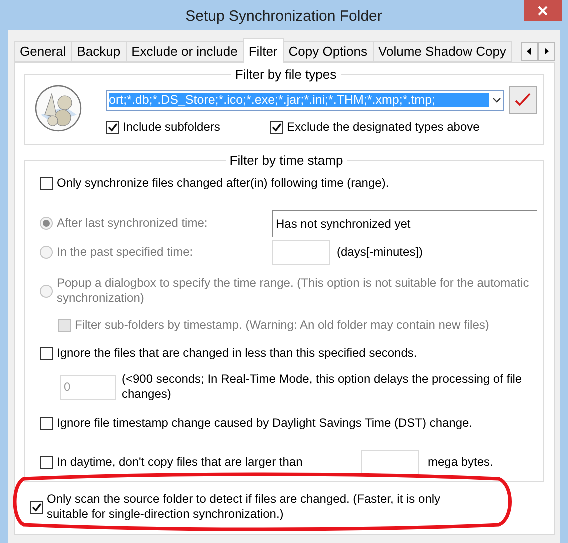 This screenshot has height=543, width=568. Describe the element at coordinates (265, 423) in the screenshot. I see `checkbox-label: Ignore file timestamp change caused by Daylight Savings Time (DST) change.` at that location.